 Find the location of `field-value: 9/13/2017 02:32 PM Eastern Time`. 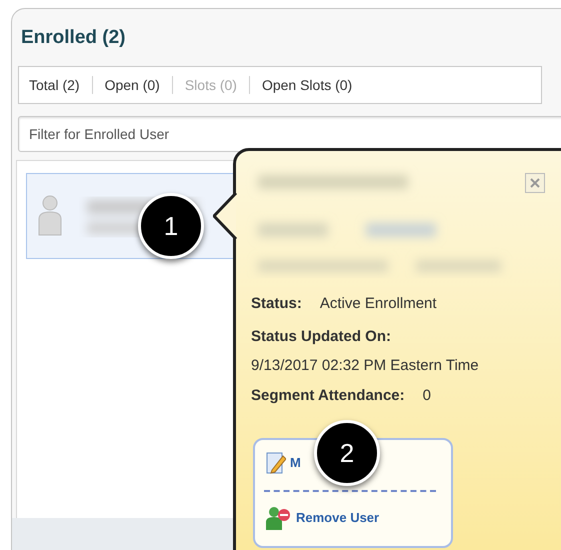

field-value: 9/13/2017 02:32 PM Eastern Time is located at coordinates (365, 366).